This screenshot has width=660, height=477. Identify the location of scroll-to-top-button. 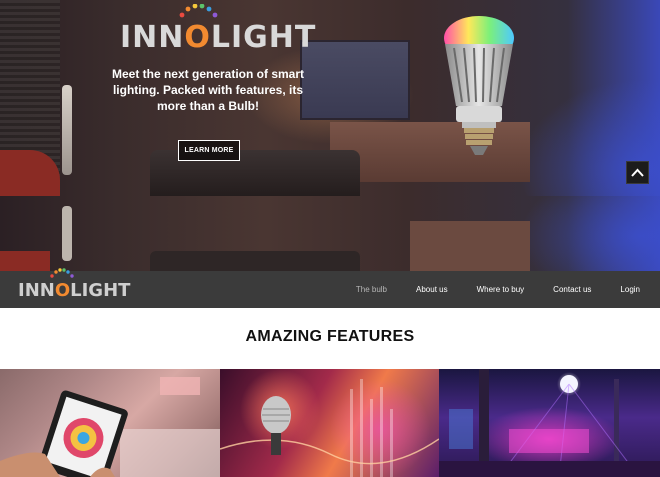
(637, 172).